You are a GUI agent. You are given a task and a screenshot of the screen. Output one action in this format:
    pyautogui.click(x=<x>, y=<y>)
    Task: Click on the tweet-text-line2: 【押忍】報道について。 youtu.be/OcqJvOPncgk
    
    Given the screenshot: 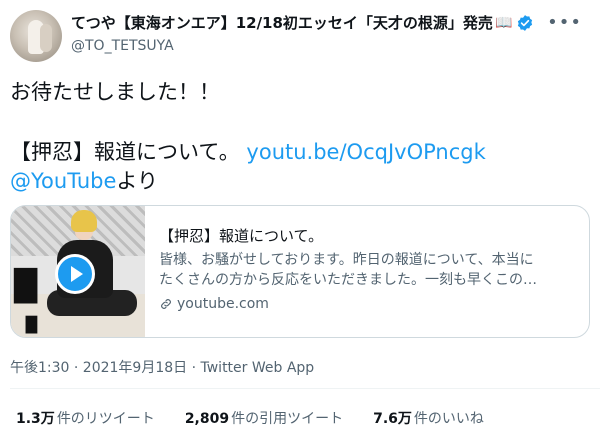 What is the action you would take?
    pyautogui.click(x=248, y=152)
    